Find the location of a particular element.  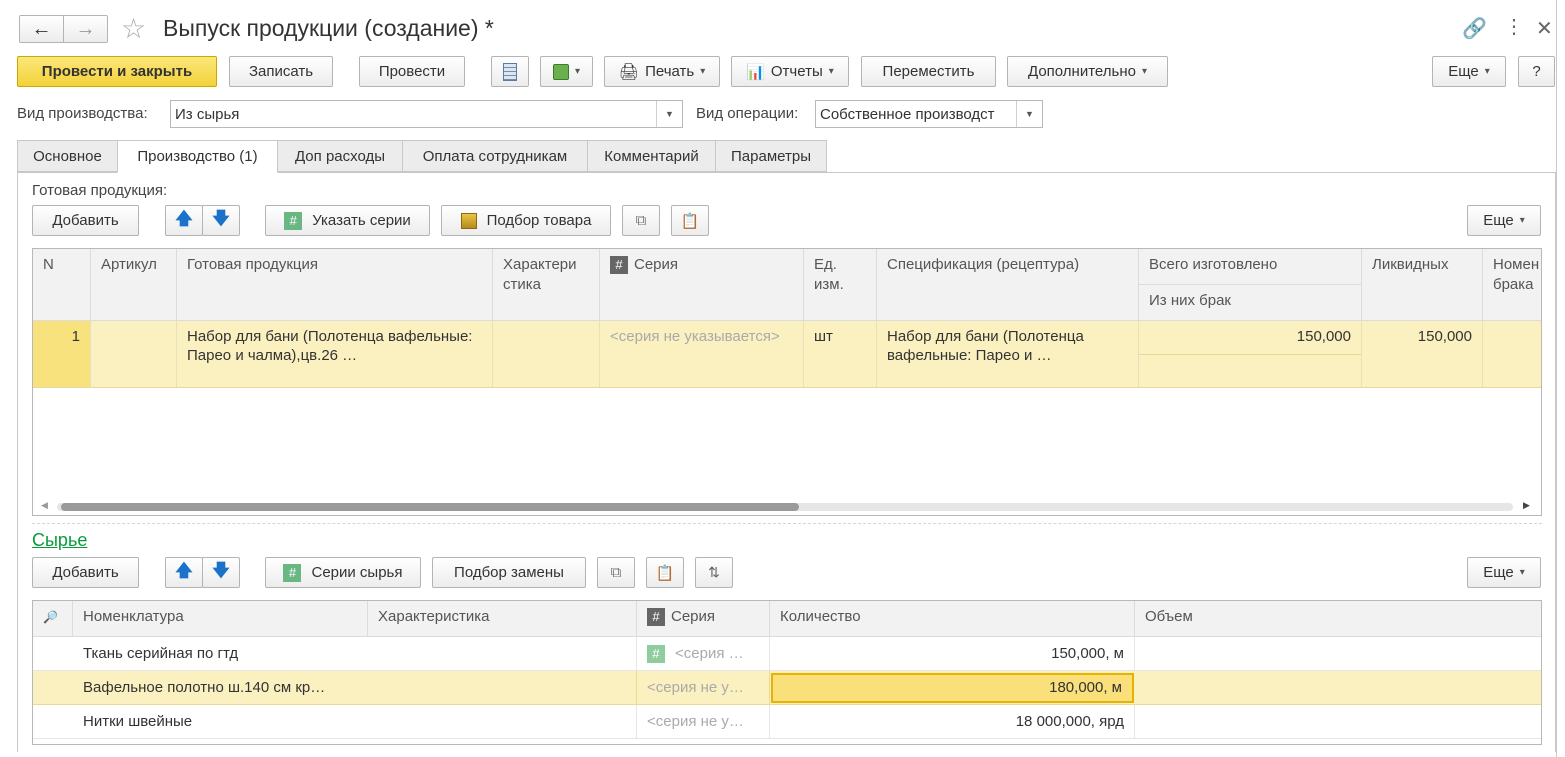

link-icon: 🔗 is located at coordinates (1474, 28).